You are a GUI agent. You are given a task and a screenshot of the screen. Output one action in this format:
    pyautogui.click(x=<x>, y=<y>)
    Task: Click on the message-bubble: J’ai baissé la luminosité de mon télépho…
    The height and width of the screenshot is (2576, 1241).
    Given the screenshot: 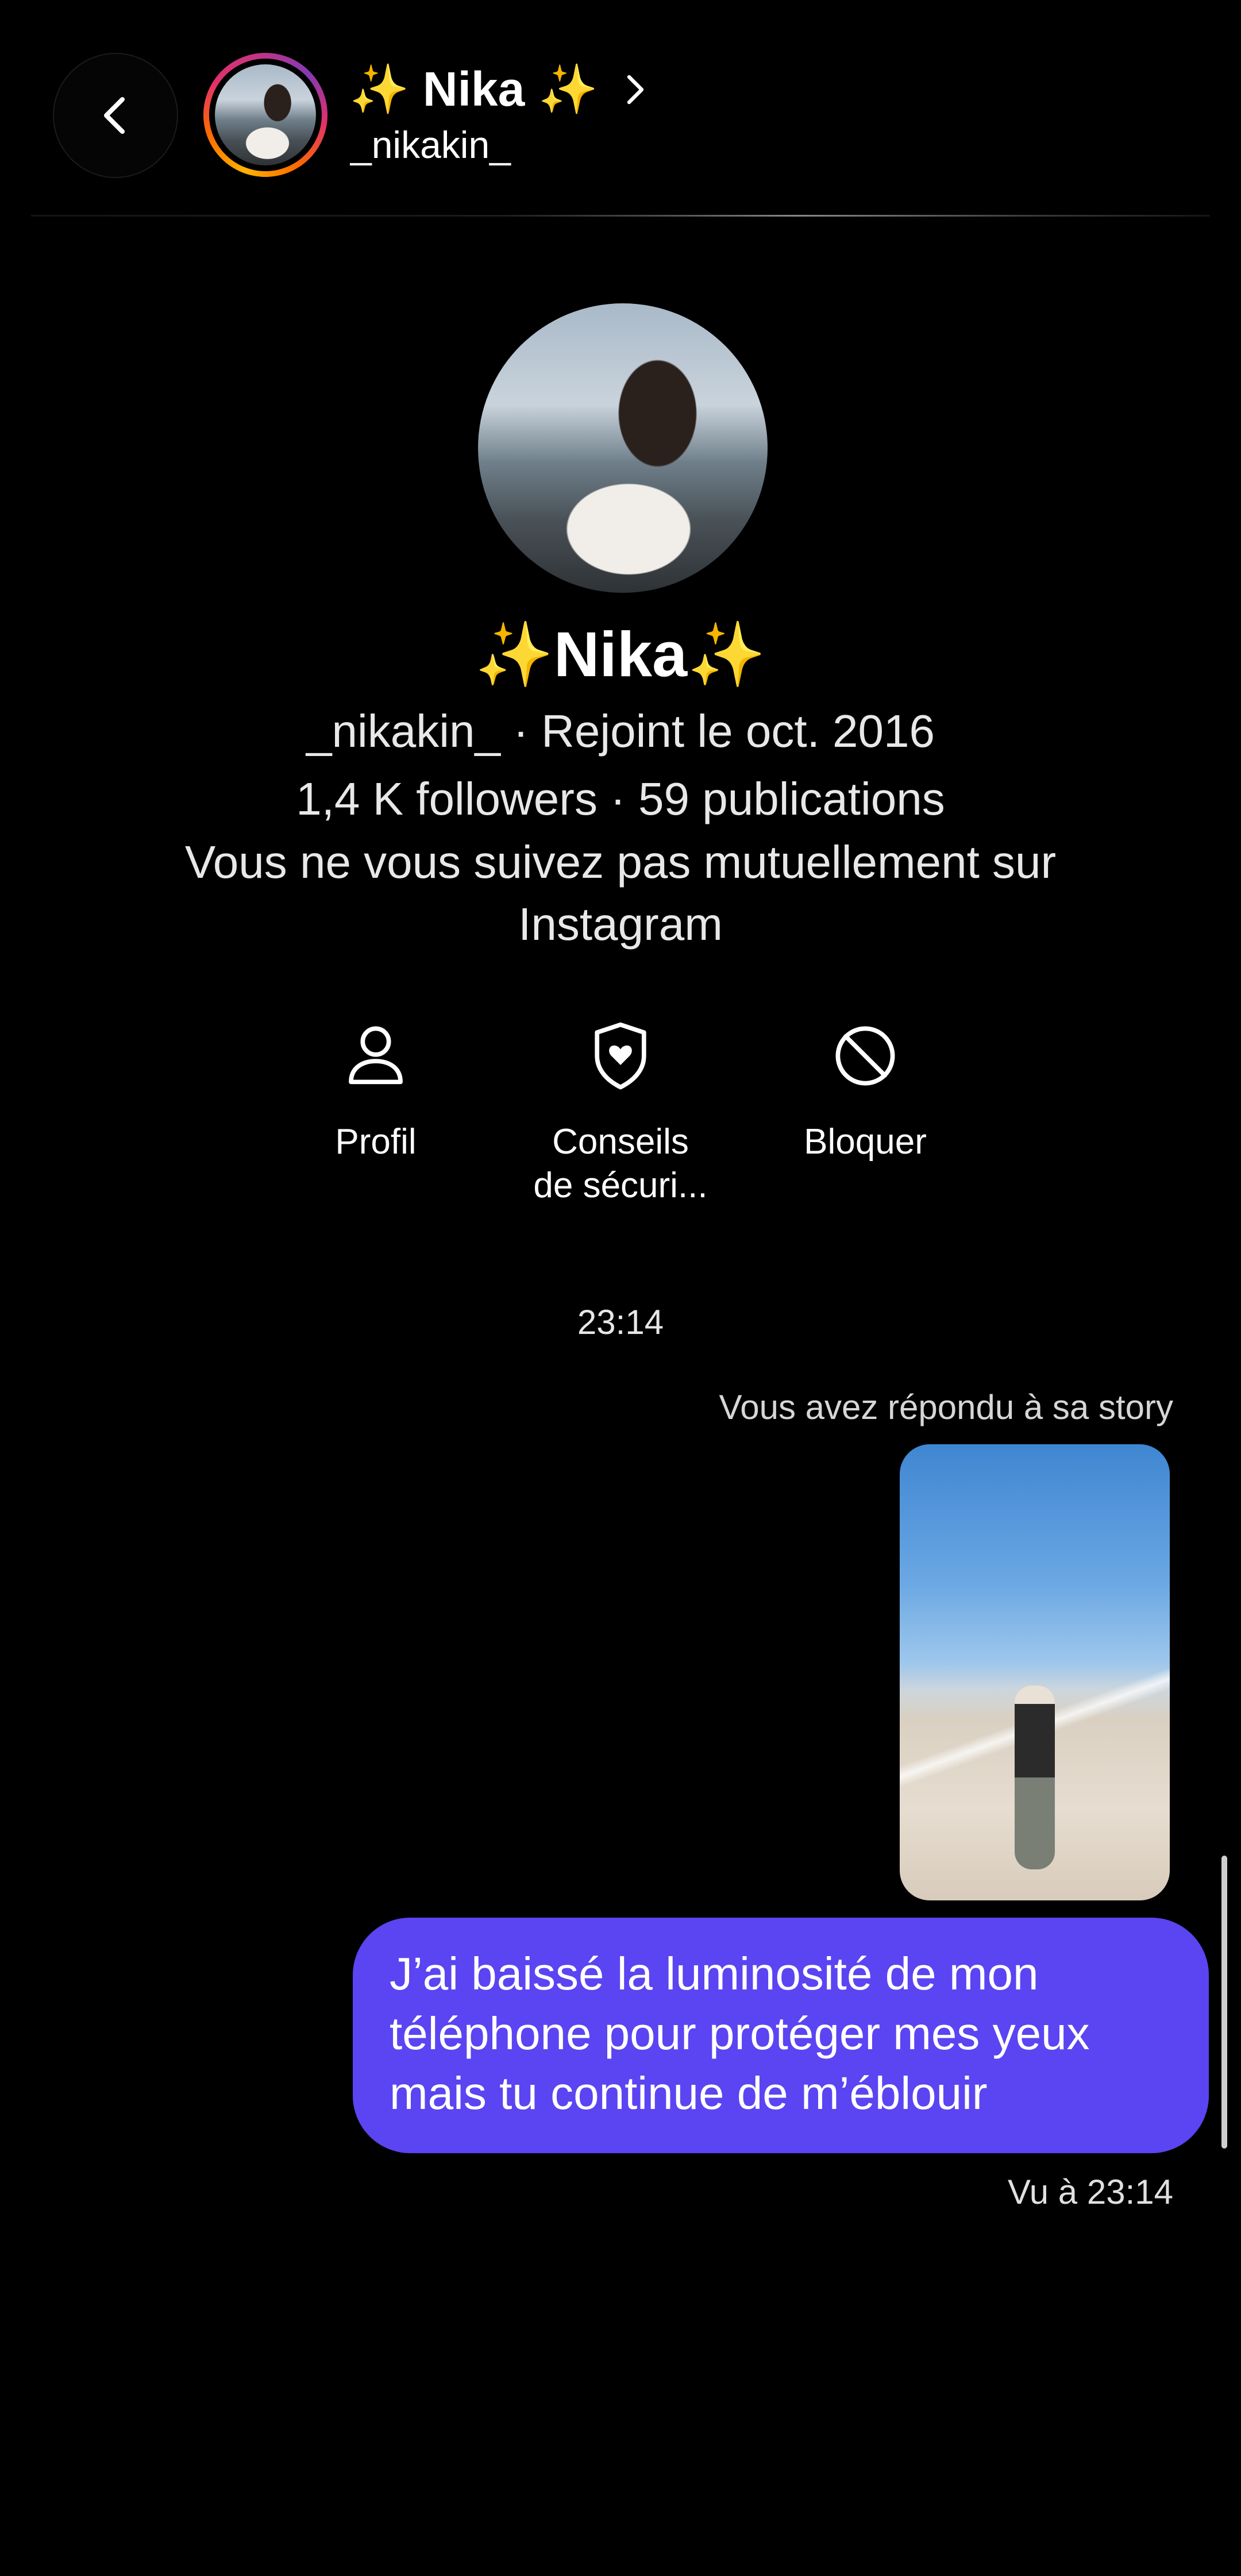 What is the action you would take?
    pyautogui.click(x=781, y=2036)
    